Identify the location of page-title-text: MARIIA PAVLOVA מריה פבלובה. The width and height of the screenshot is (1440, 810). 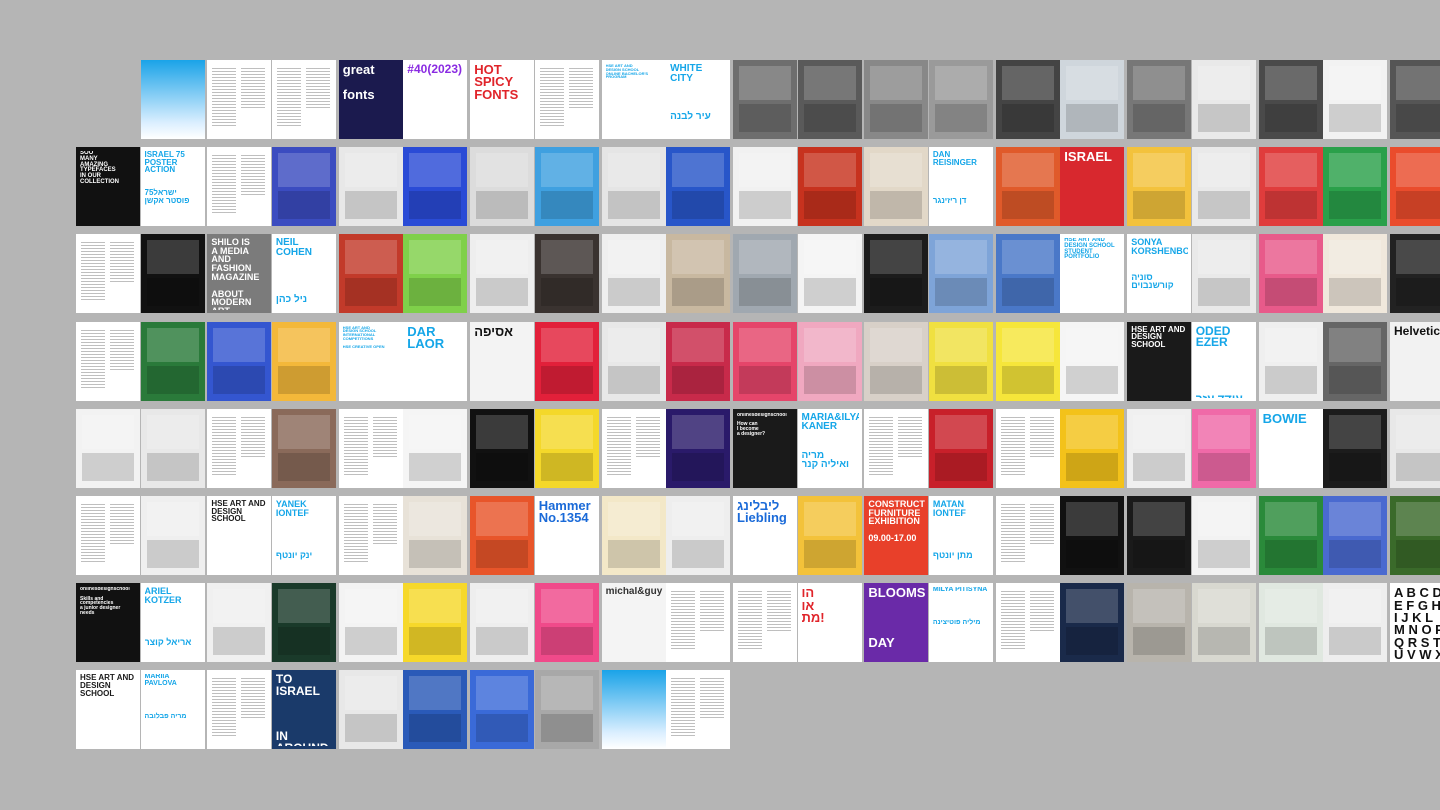
(165, 697).